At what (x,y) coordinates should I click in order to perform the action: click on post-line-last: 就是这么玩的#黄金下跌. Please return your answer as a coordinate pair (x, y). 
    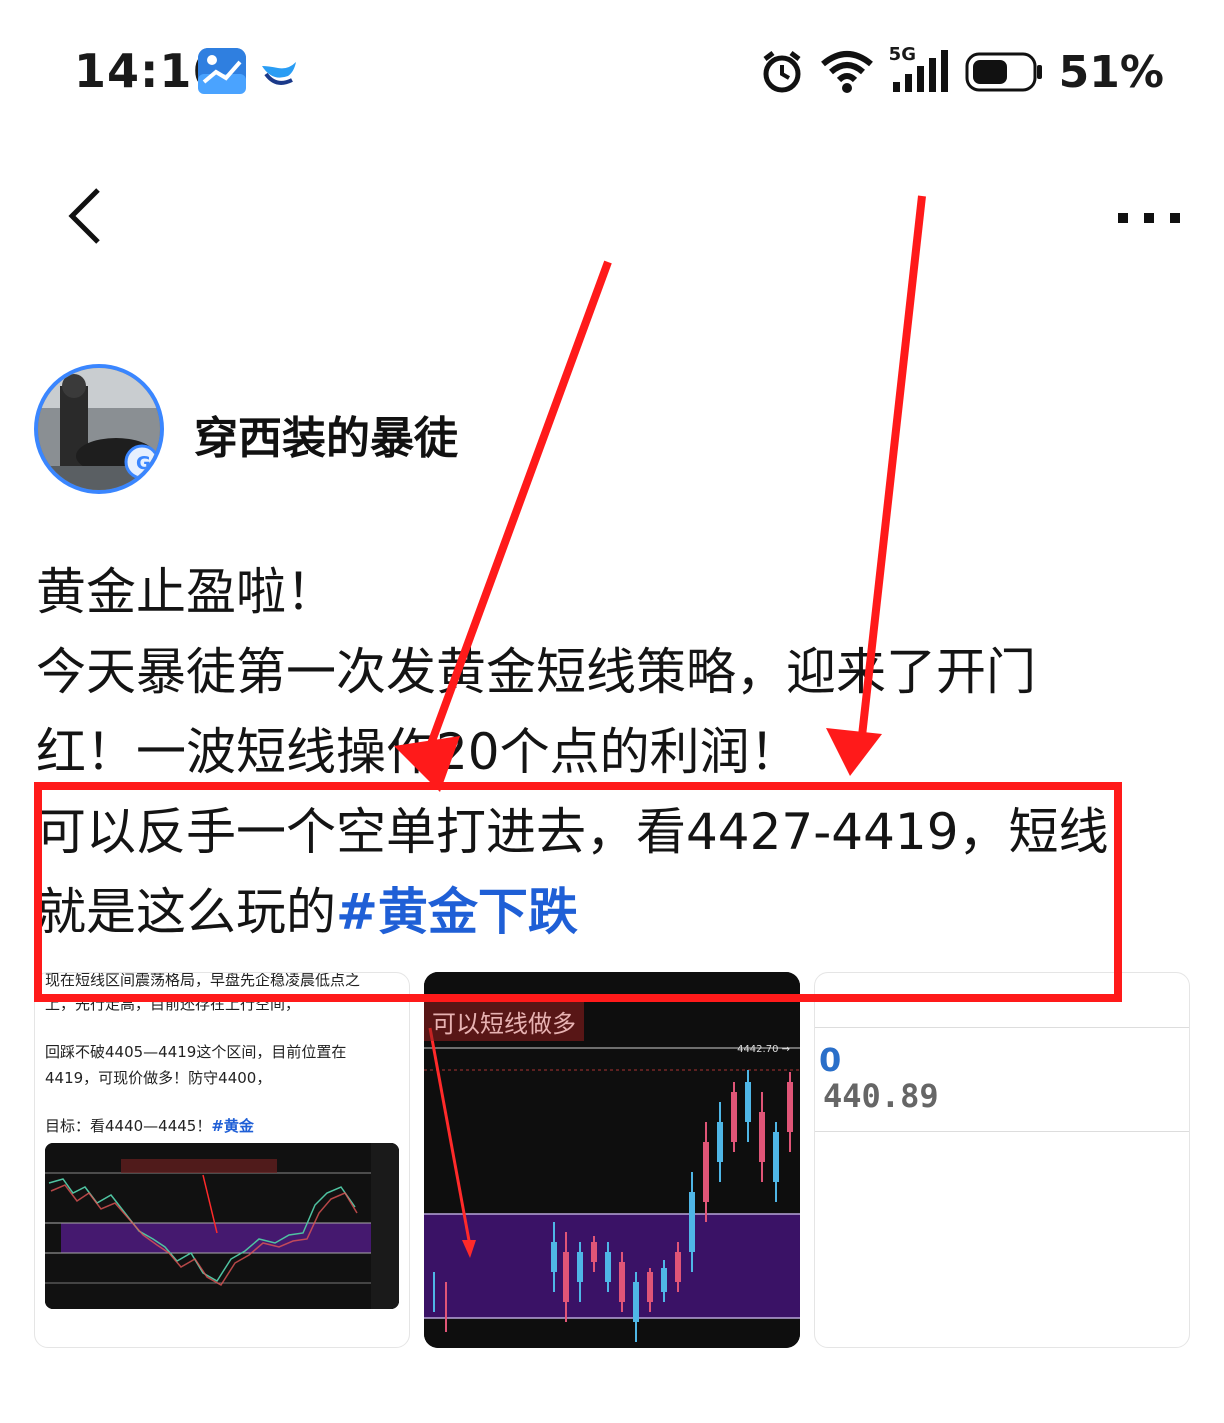
    Looking at the image, I should click on (611, 912).